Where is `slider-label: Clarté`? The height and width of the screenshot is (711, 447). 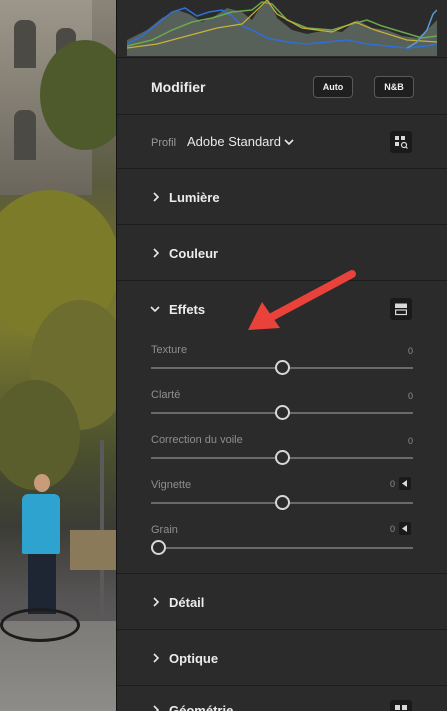
slider-label: Clarté is located at coordinates (166, 395).